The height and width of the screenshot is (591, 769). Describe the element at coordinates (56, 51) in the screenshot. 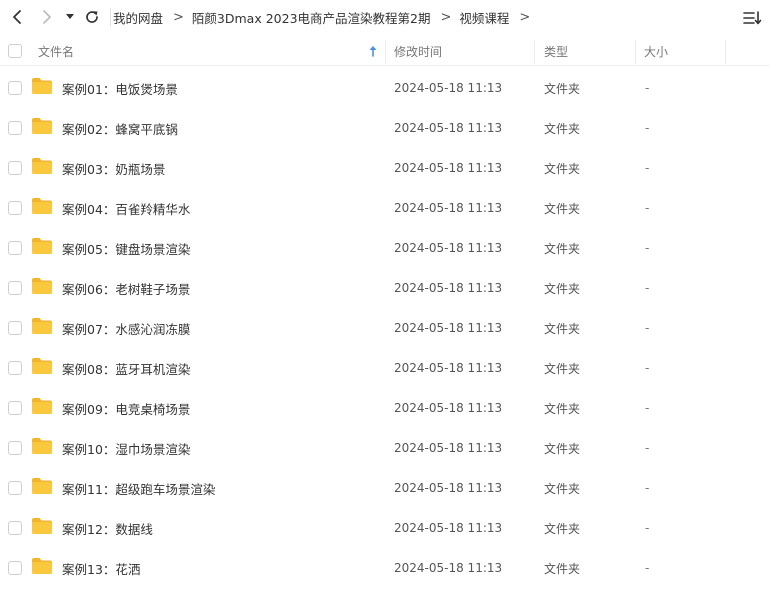

I see `column-header-name: 文件名` at that location.